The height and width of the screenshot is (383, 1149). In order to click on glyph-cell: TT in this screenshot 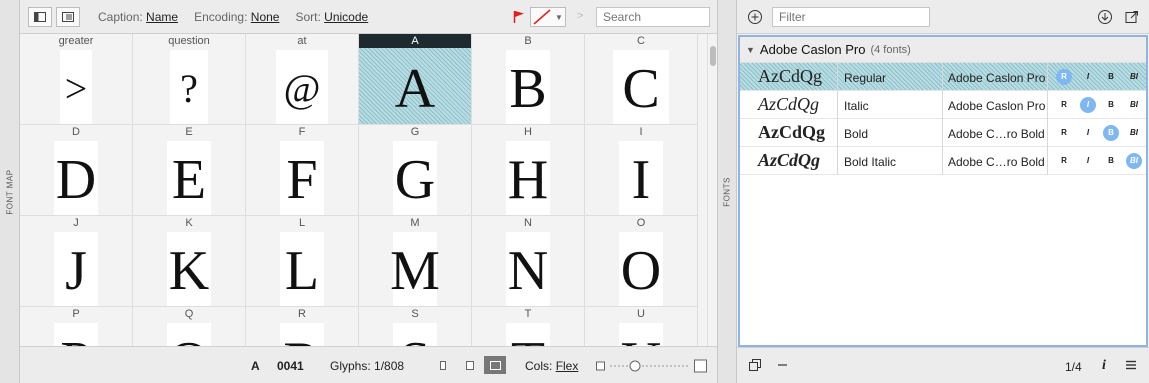, I will do `click(528, 326)`.